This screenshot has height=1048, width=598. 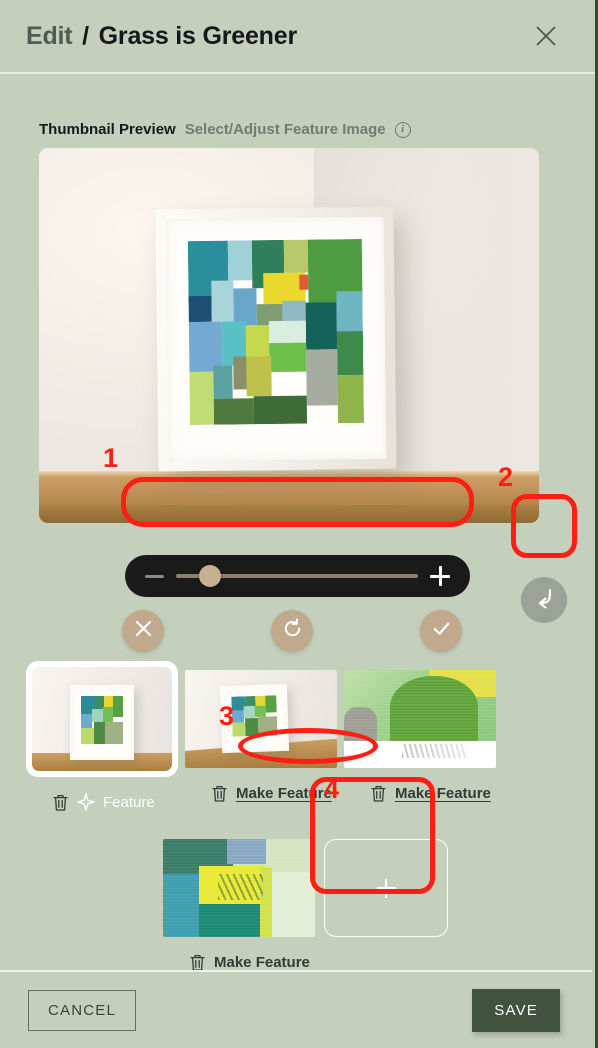 I want to click on check-icon, so click(x=441, y=631).